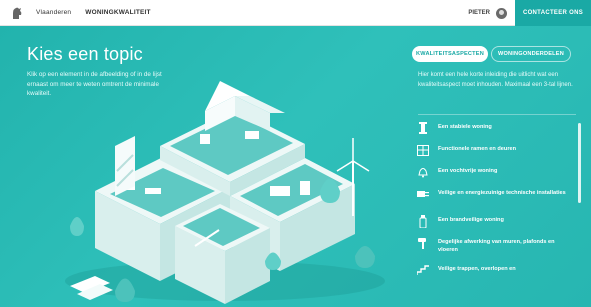 This screenshot has height=307, width=591. What do you see at coordinates (579, 163) in the screenshot?
I see `list-scrollbar` at bounding box center [579, 163].